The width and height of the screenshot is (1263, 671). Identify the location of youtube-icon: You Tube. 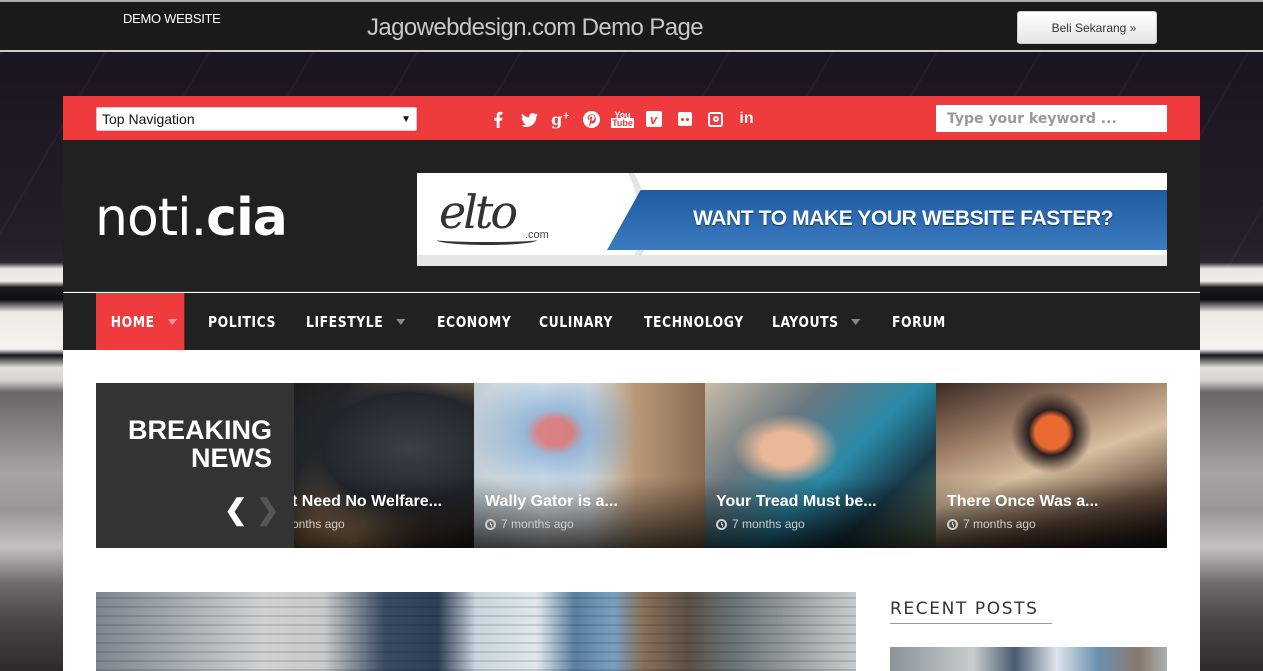
(622, 119).